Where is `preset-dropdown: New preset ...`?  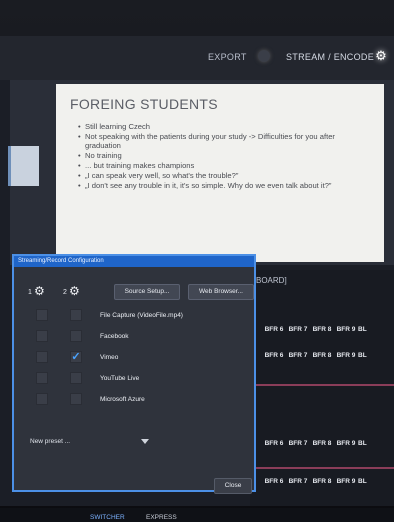
preset-dropdown: New preset ... is located at coordinates (90, 442).